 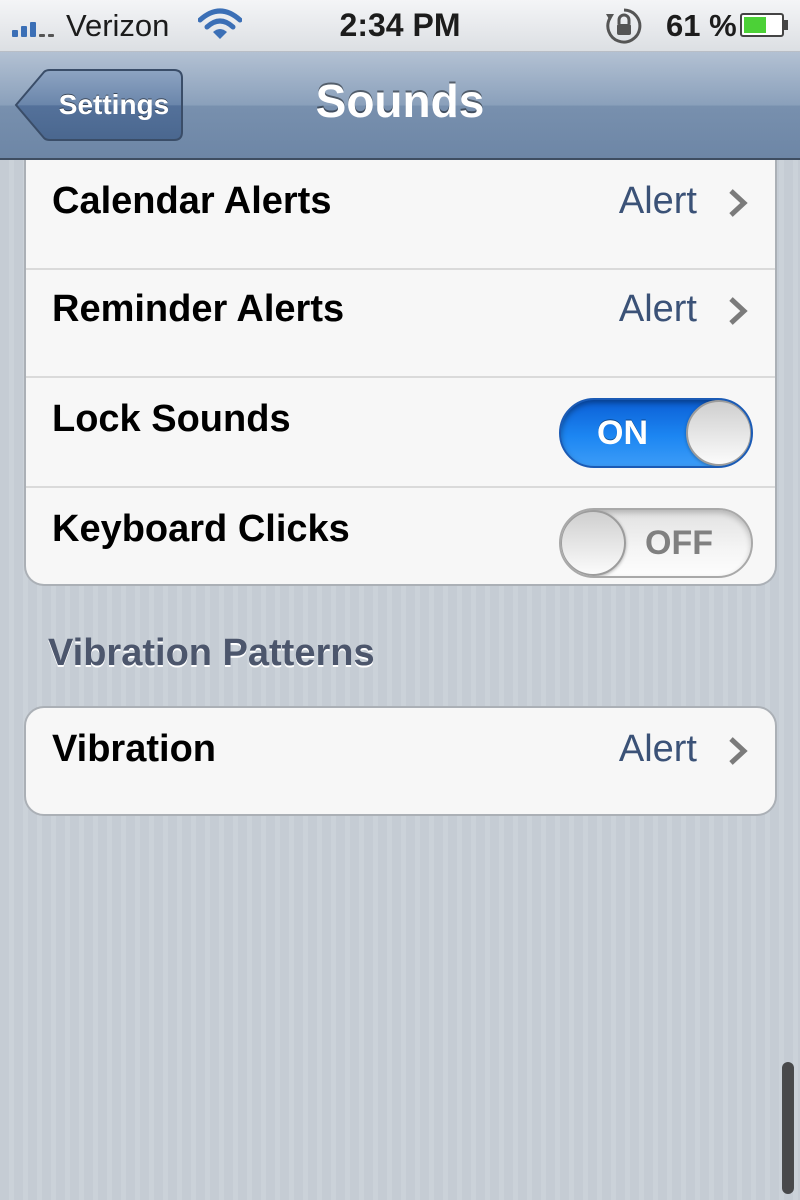 What do you see at coordinates (211, 653) in the screenshot?
I see `vibration-patterns-header: Vibration Patterns` at bounding box center [211, 653].